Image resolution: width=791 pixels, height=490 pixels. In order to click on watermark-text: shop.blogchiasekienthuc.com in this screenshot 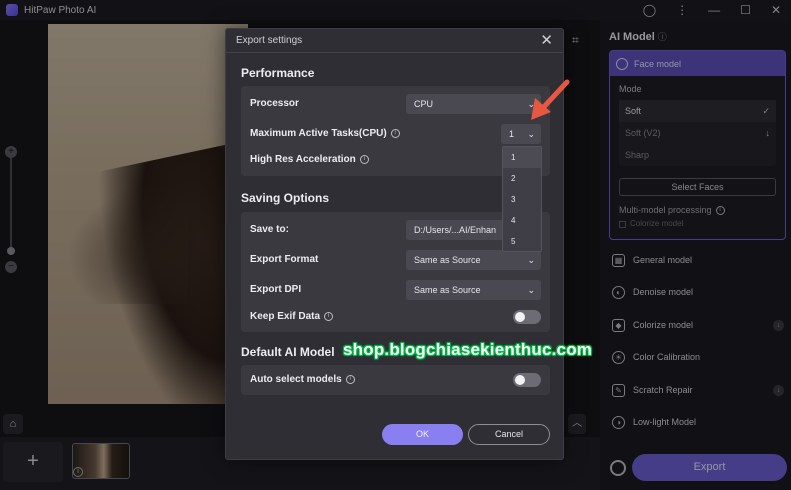, I will do `click(468, 349)`.